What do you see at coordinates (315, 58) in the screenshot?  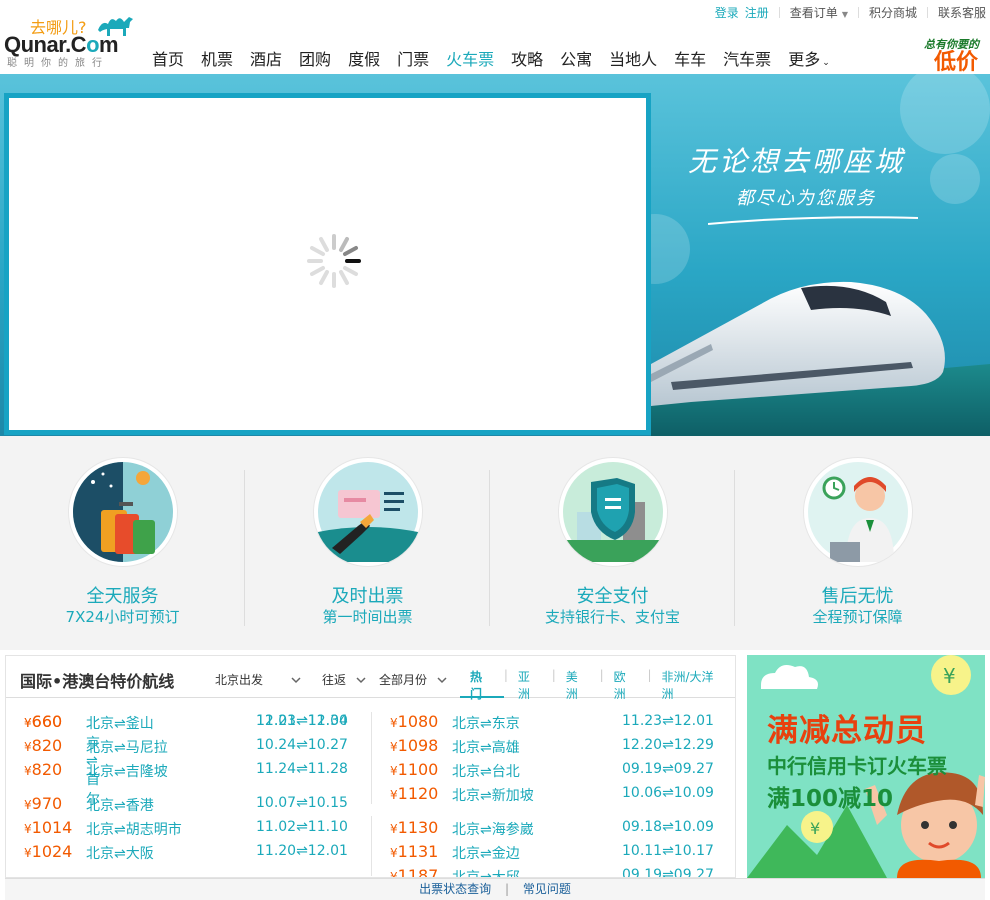 I see `nav-item-group-buy: 团购` at bounding box center [315, 58].